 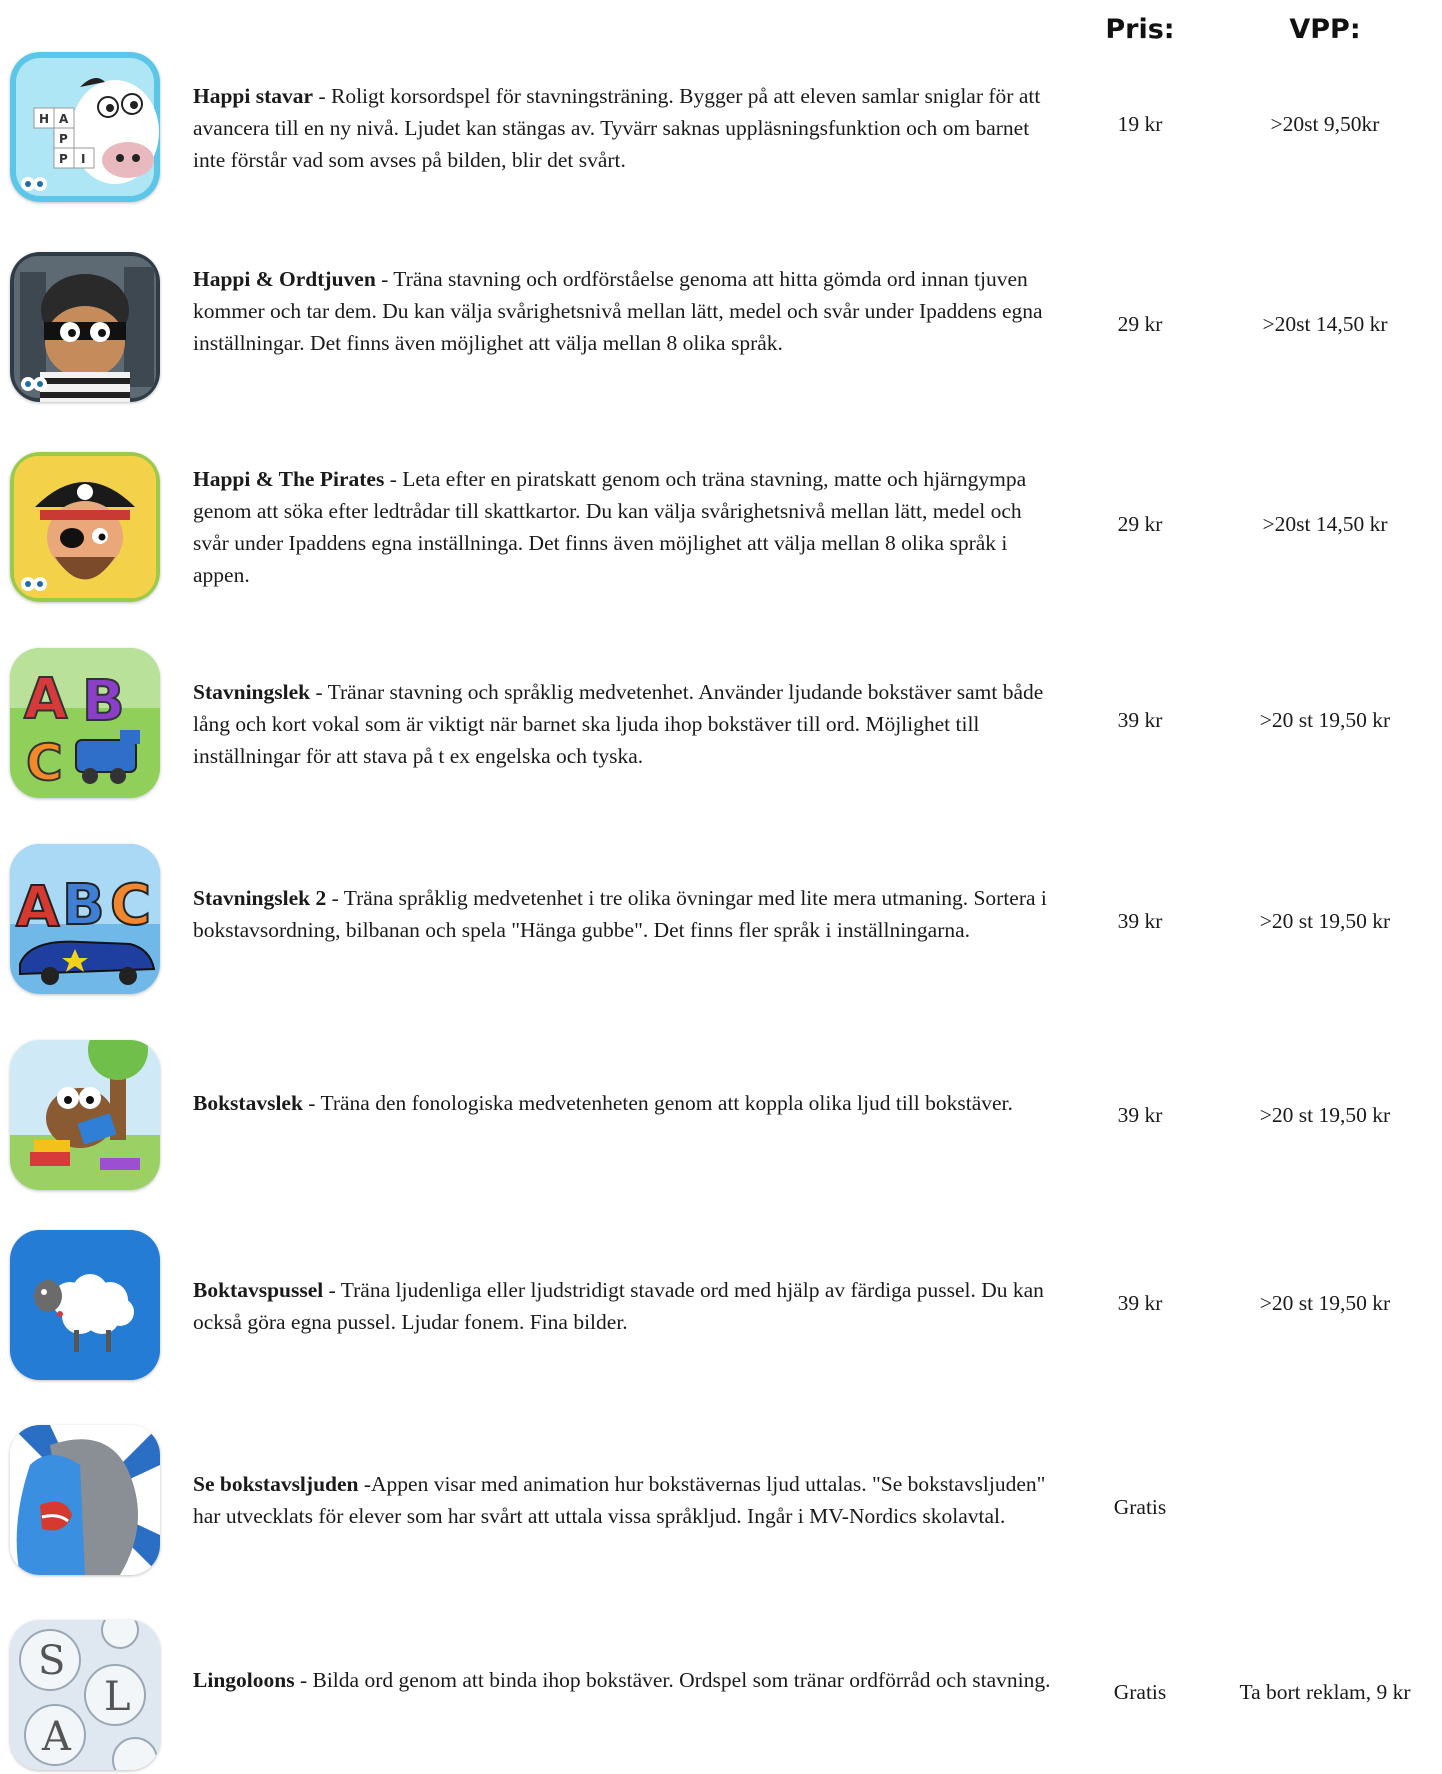 What do you see at coordinates (1140, 29) in the screenshot?
I see `price-column-header: Pris:` at bounding box center [1140, 29].